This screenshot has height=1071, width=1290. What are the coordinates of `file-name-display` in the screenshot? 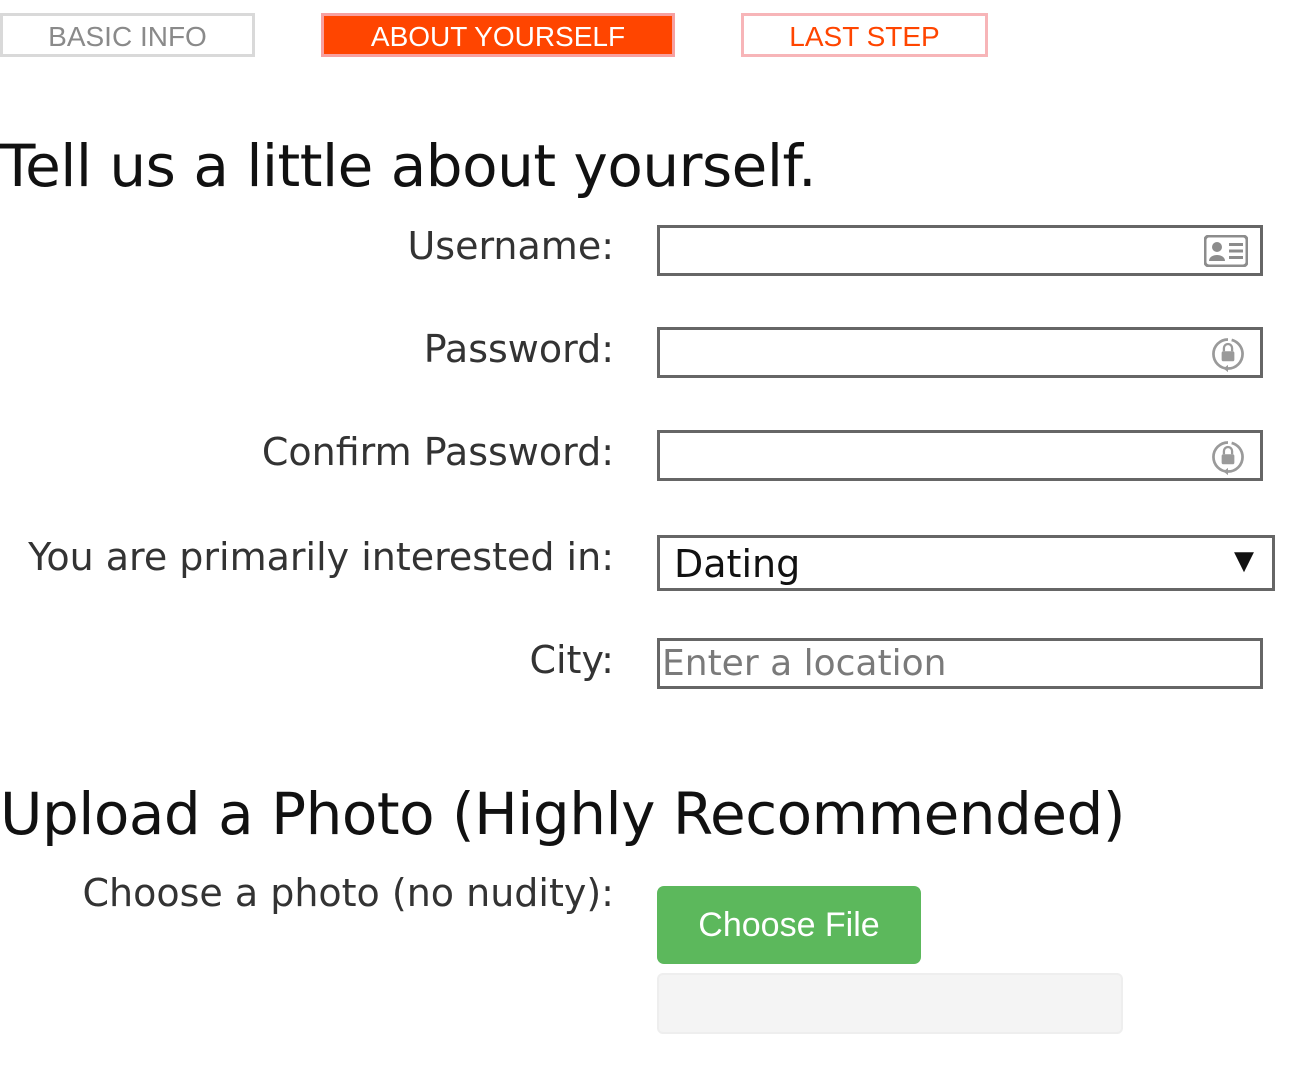 It's located at (890, 1003).